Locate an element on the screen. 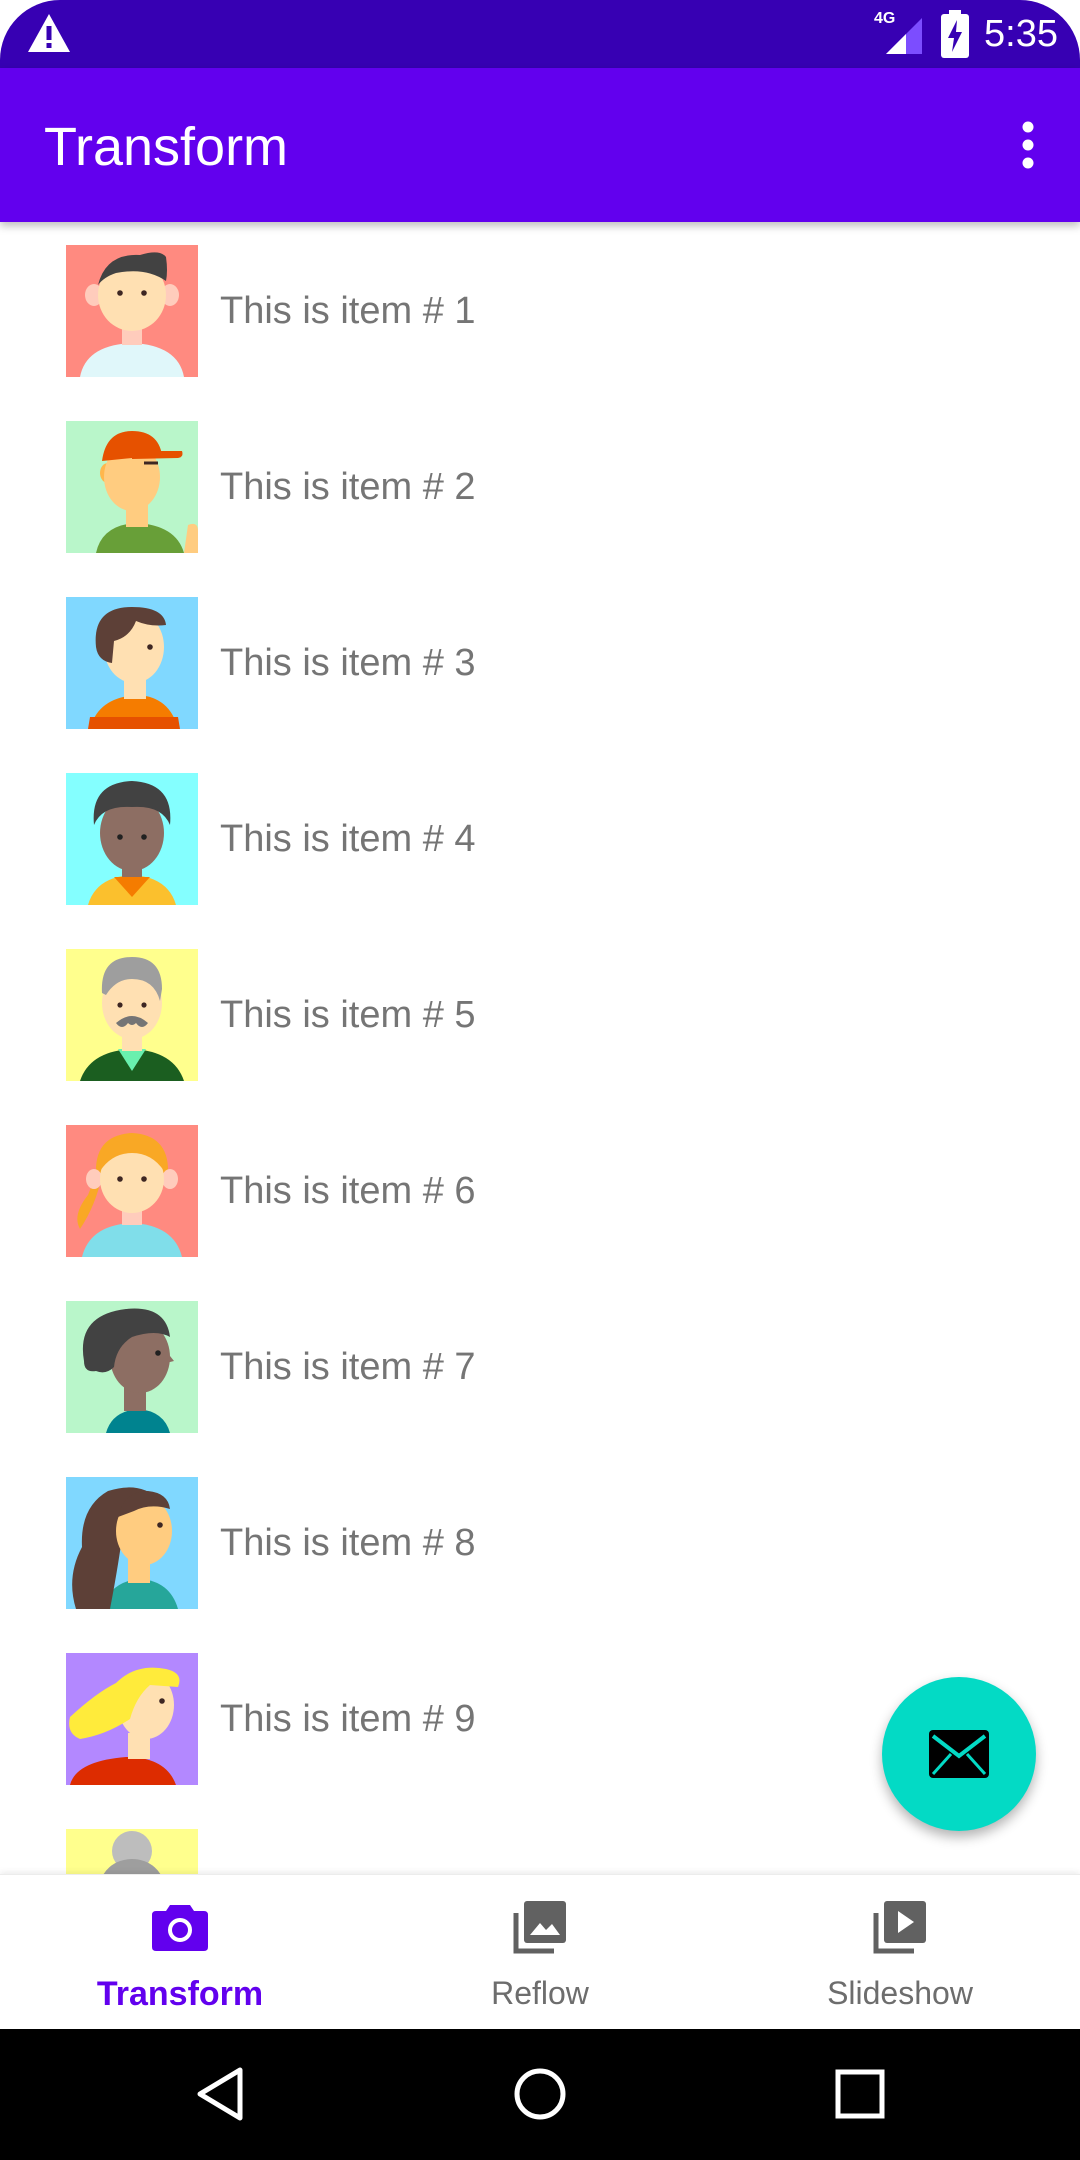 The width and height of the screenshot is (1080, 2160). item-label: This is item # 4 is located at coordinates (348, 839).